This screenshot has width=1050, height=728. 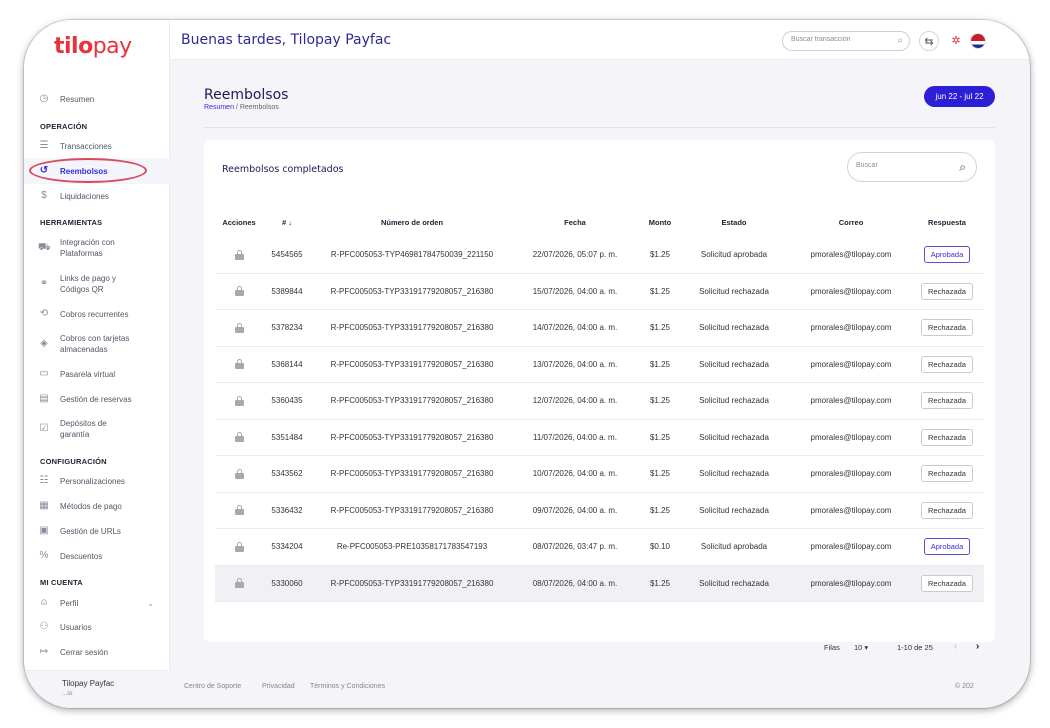 I want to click on refund-id: 5389844, so click(x=287, y=291).